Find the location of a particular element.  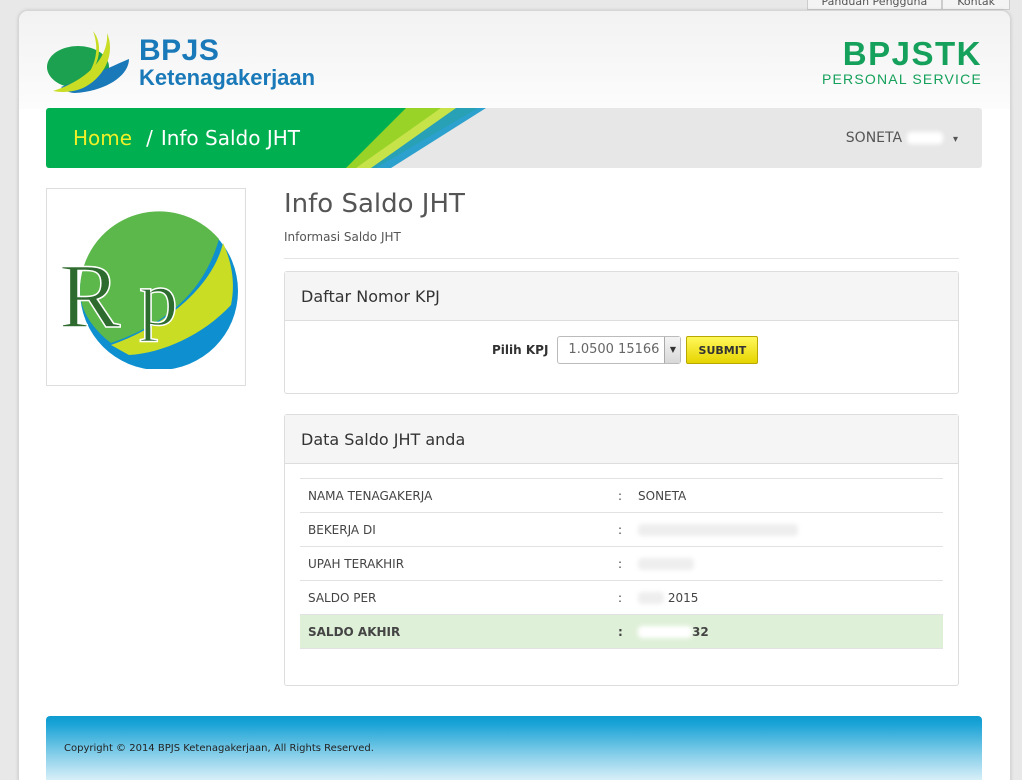

row-label: NAMA TENAGAKERJA is located at coordinates (459, 495).